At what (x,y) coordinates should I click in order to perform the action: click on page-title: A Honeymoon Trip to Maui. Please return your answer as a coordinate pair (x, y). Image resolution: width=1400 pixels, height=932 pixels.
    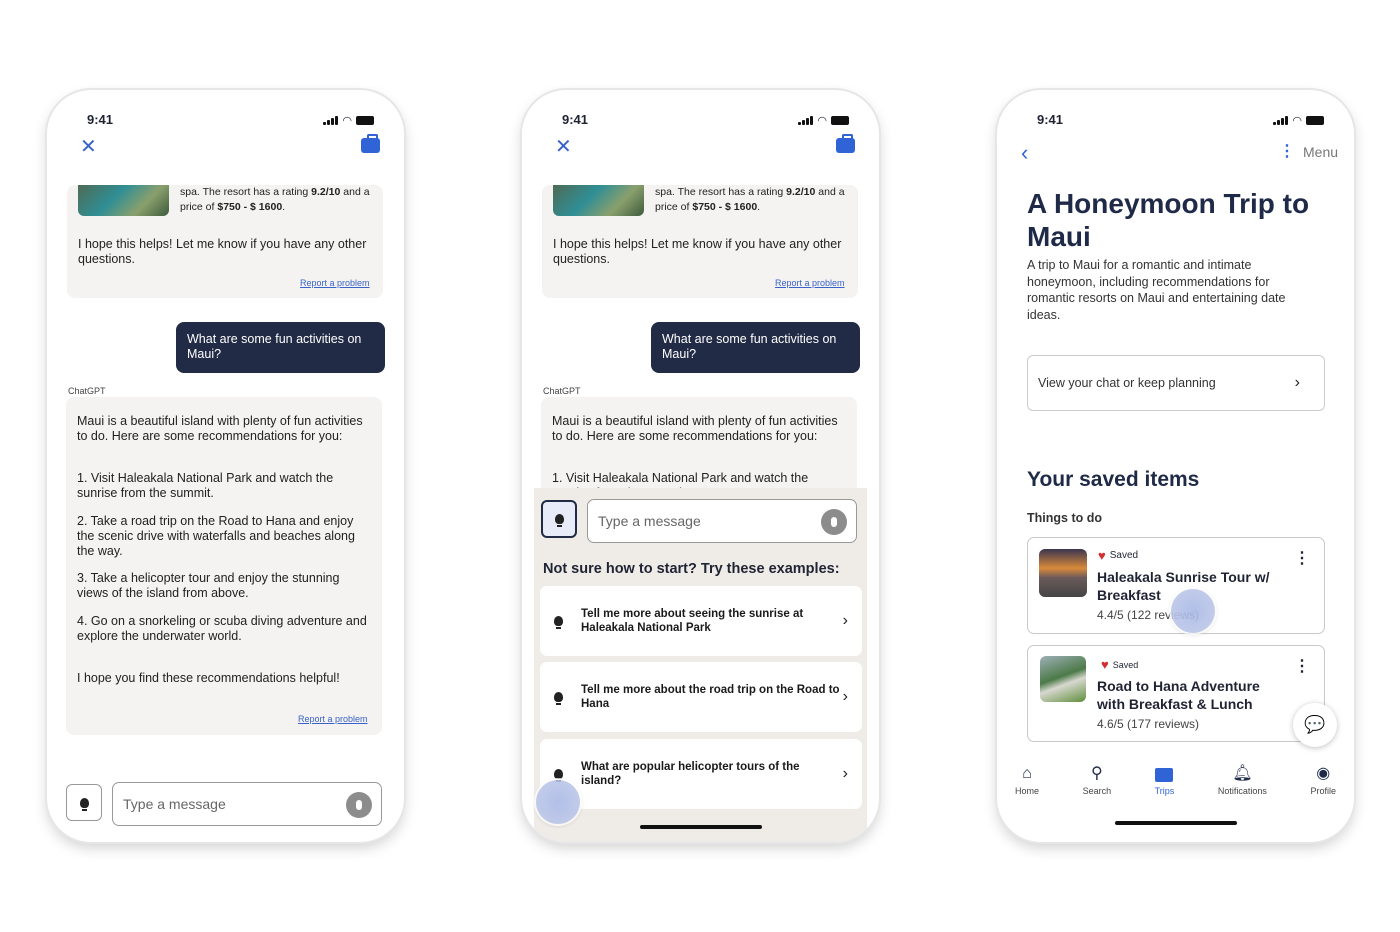
    Looking at the image, I should click on (1168, 220).